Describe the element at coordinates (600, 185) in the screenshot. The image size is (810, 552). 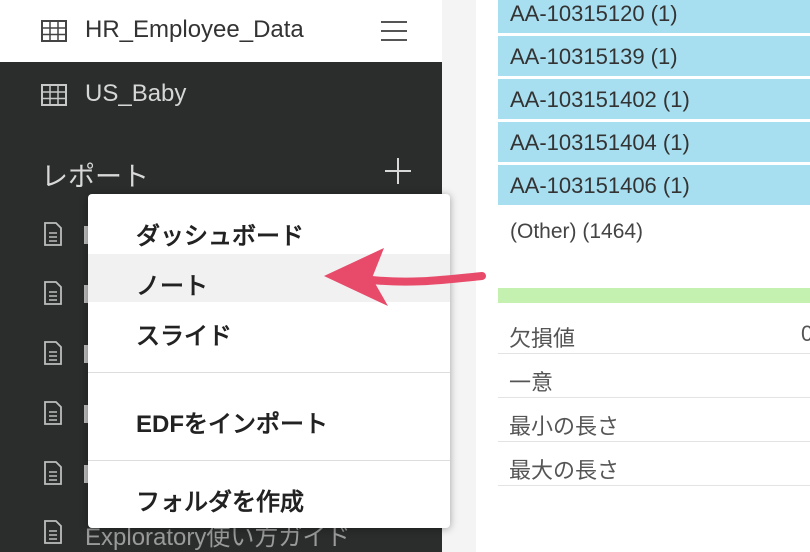
I see `value-label: AA-103151406 (1)` at that location.